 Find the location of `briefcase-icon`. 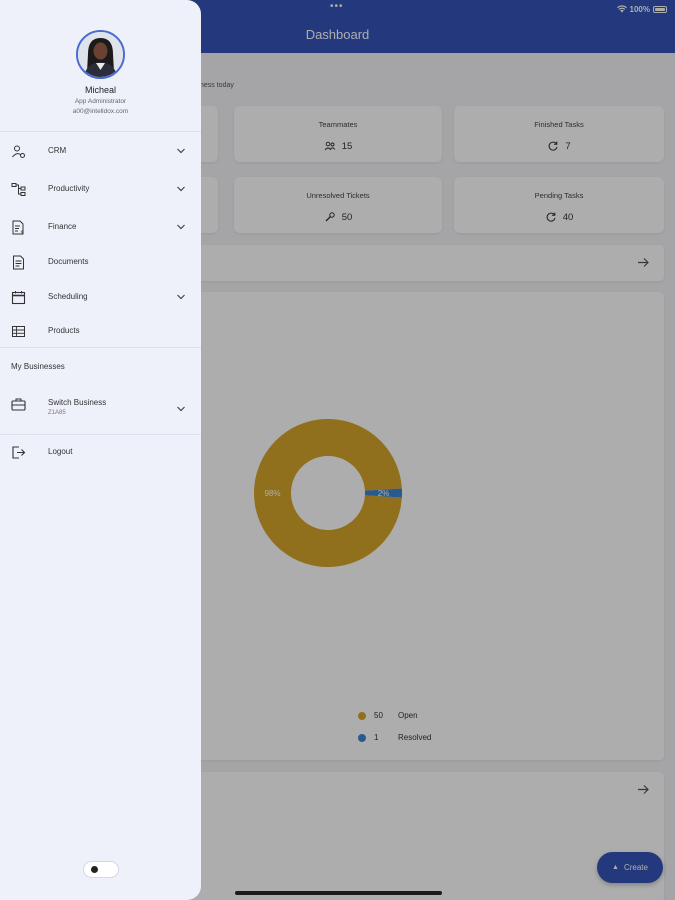

briefcase-icon is located at coordinates (18, 404).